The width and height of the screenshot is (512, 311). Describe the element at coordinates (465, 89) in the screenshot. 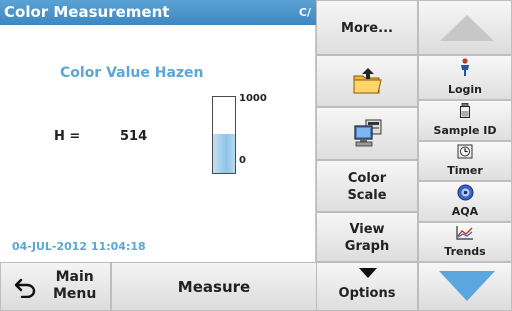

I see `login-label: Login` at that location.